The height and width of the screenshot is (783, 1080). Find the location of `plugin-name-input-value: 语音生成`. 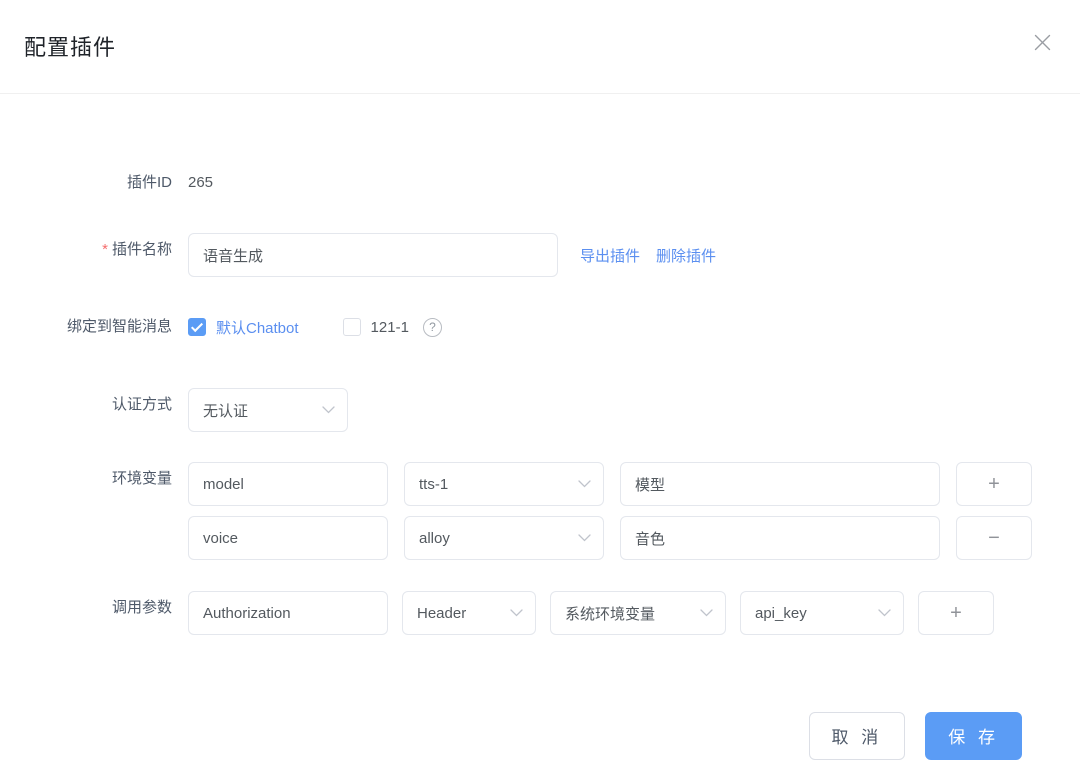

plugin-name-input-value: 语音生成 is located at coordinates (233, 256).